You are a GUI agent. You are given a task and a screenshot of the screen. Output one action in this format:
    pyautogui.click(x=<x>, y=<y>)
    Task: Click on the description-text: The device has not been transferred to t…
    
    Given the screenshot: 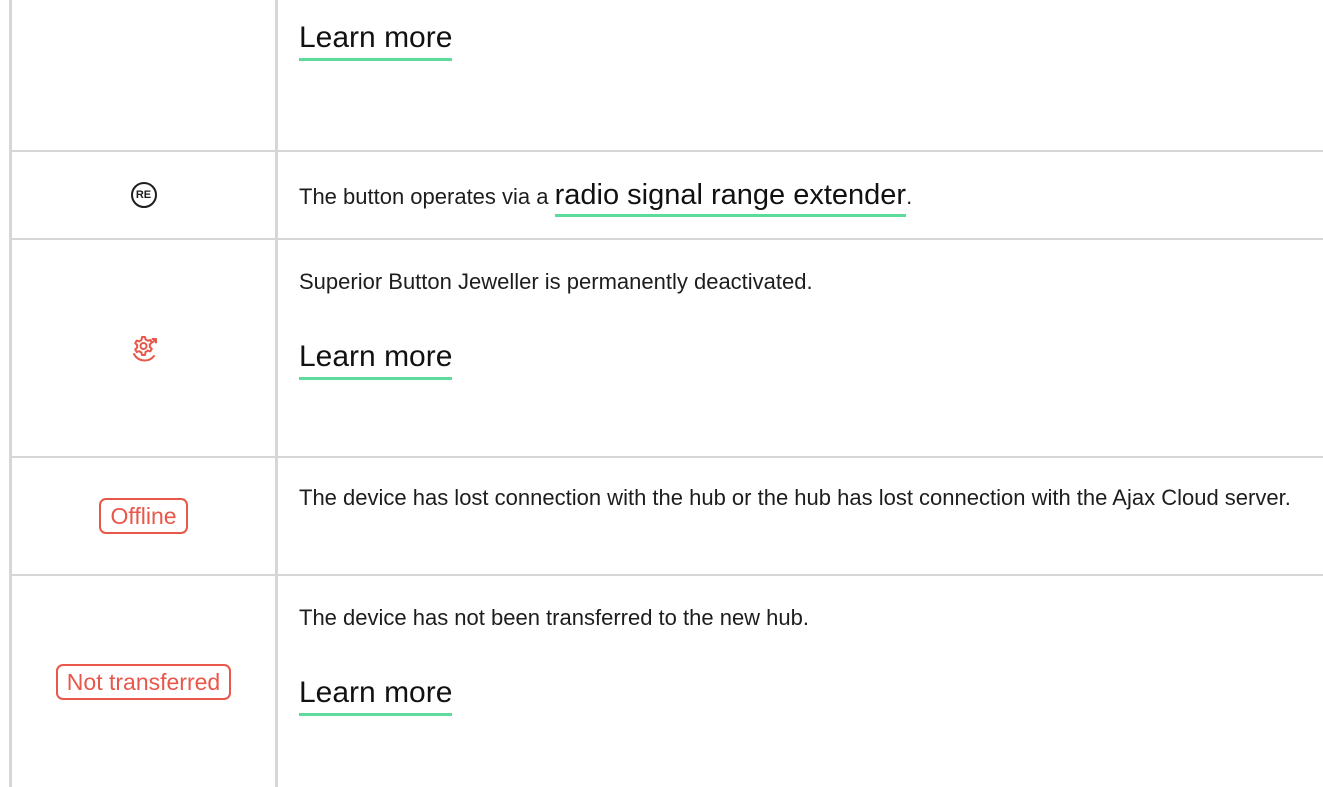 What is the action you would take?
    pyautogui.click(x=554, y=617)
    